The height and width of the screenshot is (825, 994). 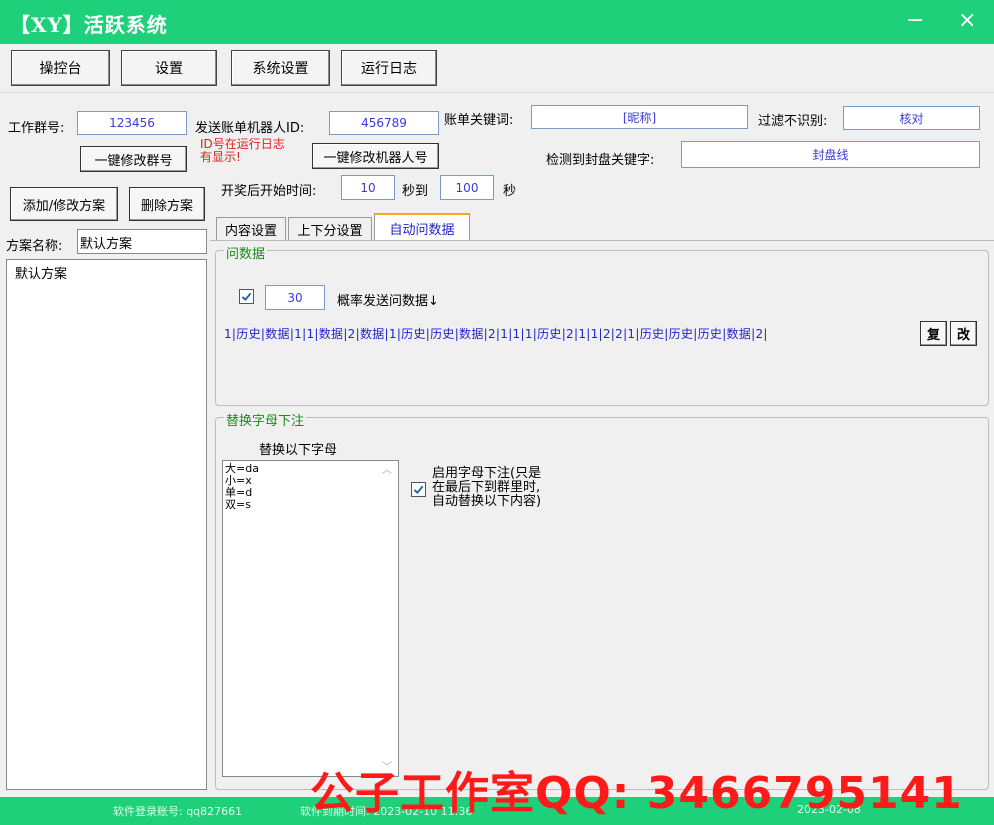 What do you see at coordinates (830, 154) in the screenshot?
I see `seal-keyword-input: 封盘线` at bounding box center [830, 154].